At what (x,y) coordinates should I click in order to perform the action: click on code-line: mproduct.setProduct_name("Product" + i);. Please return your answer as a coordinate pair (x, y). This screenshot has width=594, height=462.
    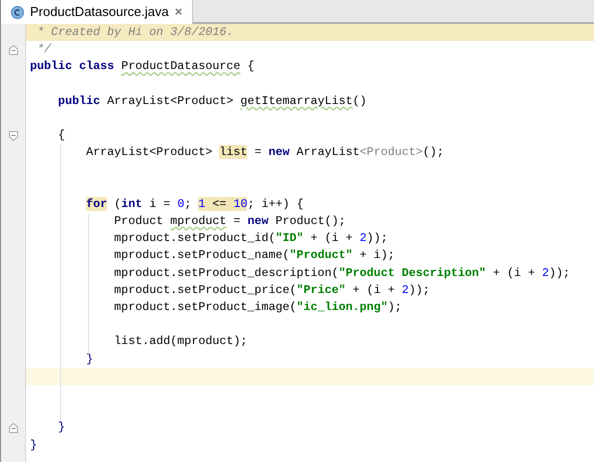
    Looking at the image, I should click on (254, 255).